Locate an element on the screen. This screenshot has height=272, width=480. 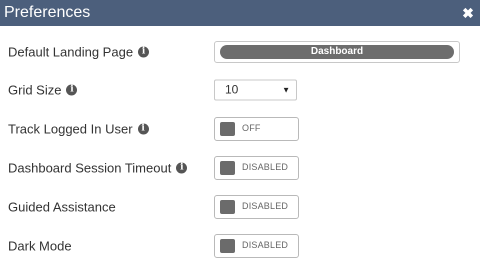
track-logged-in-user-toggle: OFF is located at coordinates (256, 129).